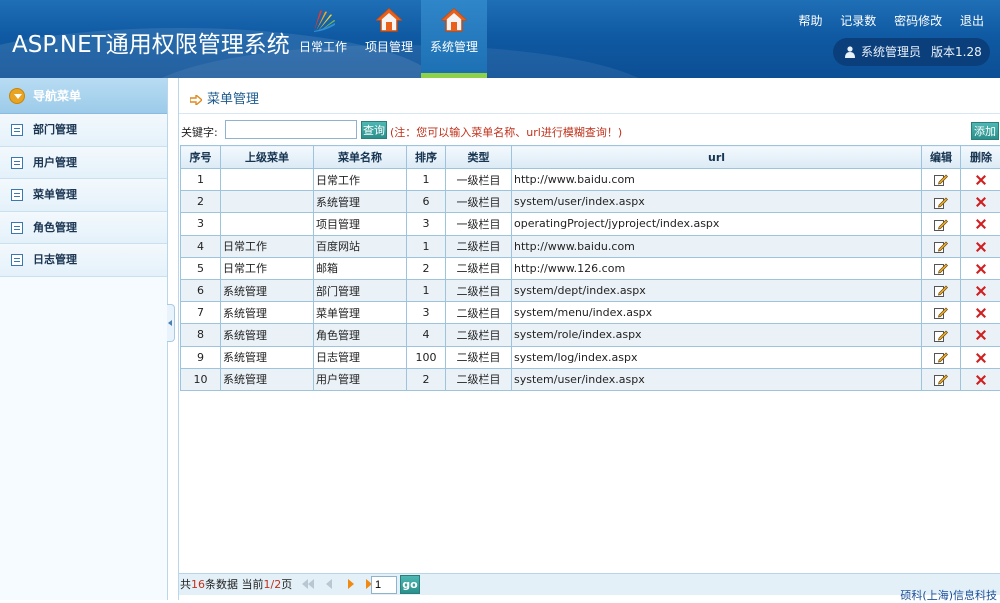 The image size is (1000, 603). What do you see at coordinates (918, 21) in the screenshot?
I see `change-password-link: 密码修改` at bounding box center [918, 21].